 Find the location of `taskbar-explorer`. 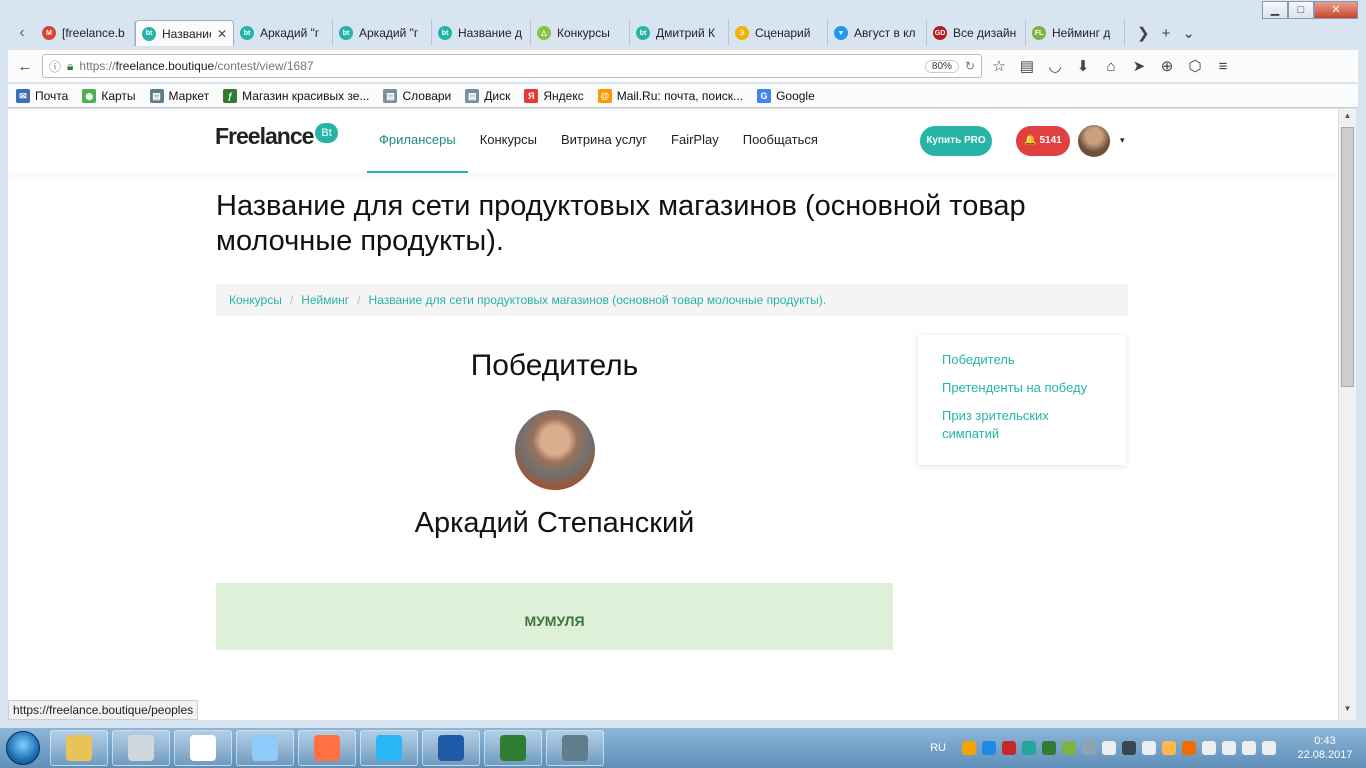

taskbar-explorer is located at coordinates (79, 748).